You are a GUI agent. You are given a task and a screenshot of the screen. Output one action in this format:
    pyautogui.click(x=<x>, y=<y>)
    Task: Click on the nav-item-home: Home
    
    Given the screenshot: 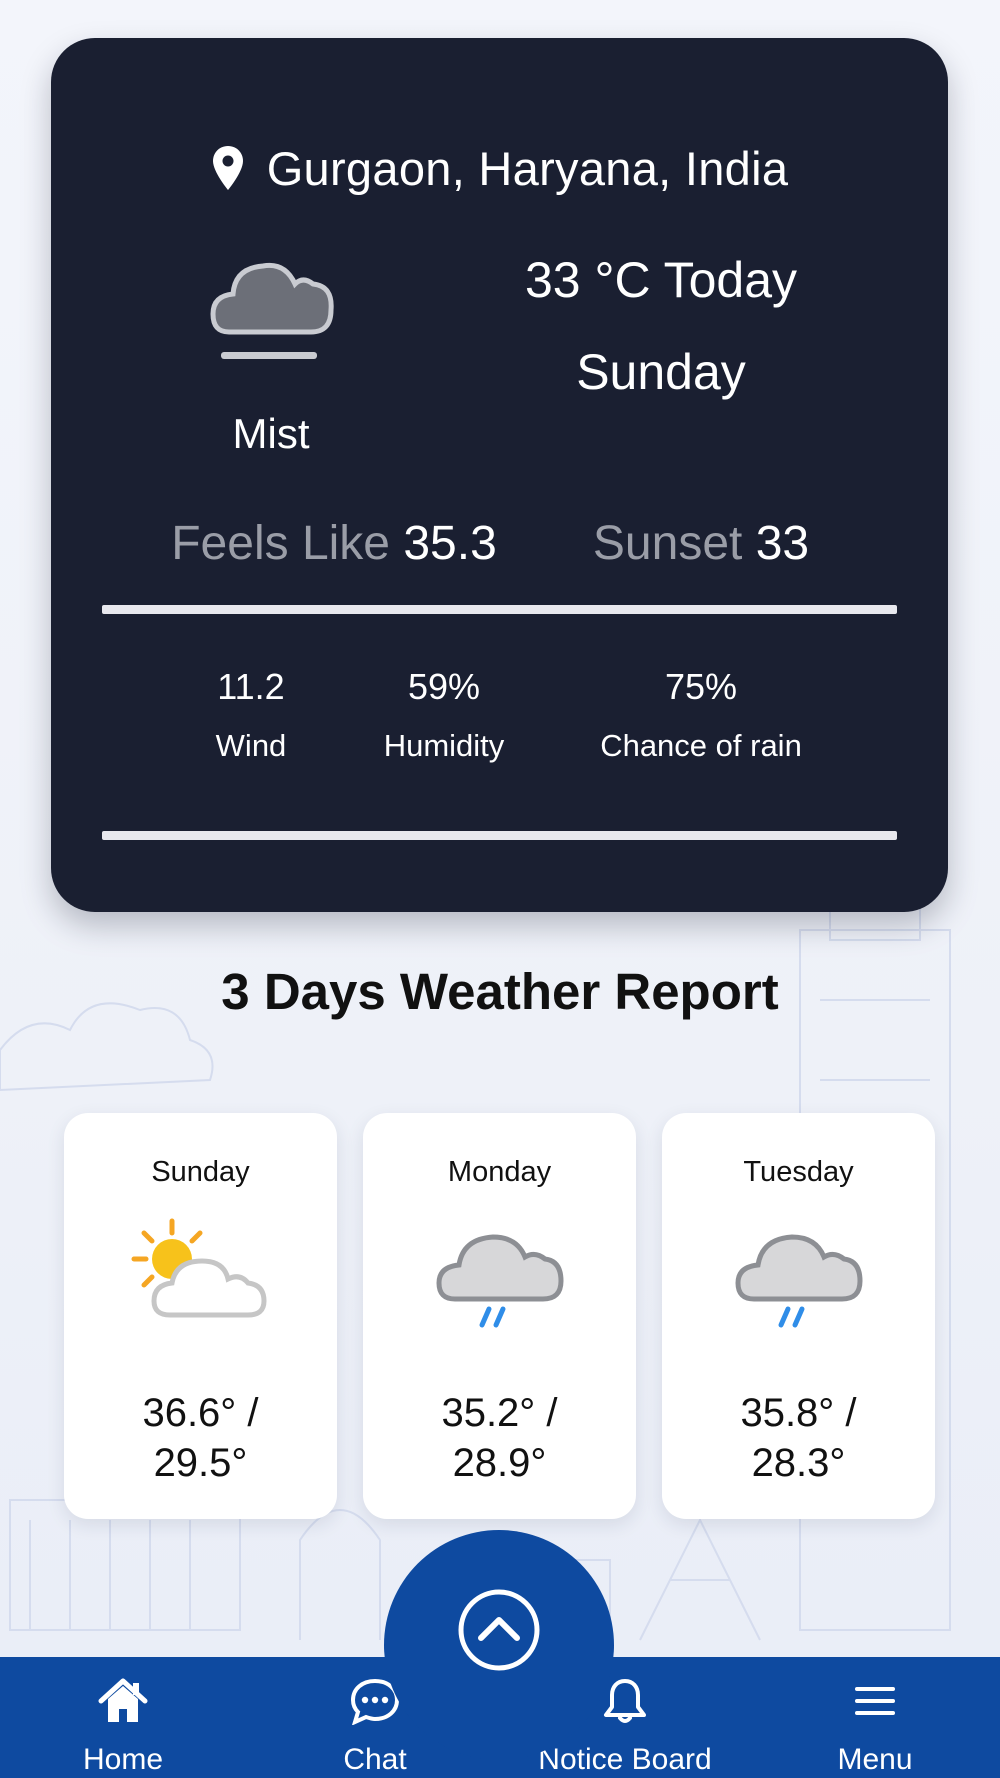 What is the action you would take?
    pyautogui.click(x=123, y=1717)
    